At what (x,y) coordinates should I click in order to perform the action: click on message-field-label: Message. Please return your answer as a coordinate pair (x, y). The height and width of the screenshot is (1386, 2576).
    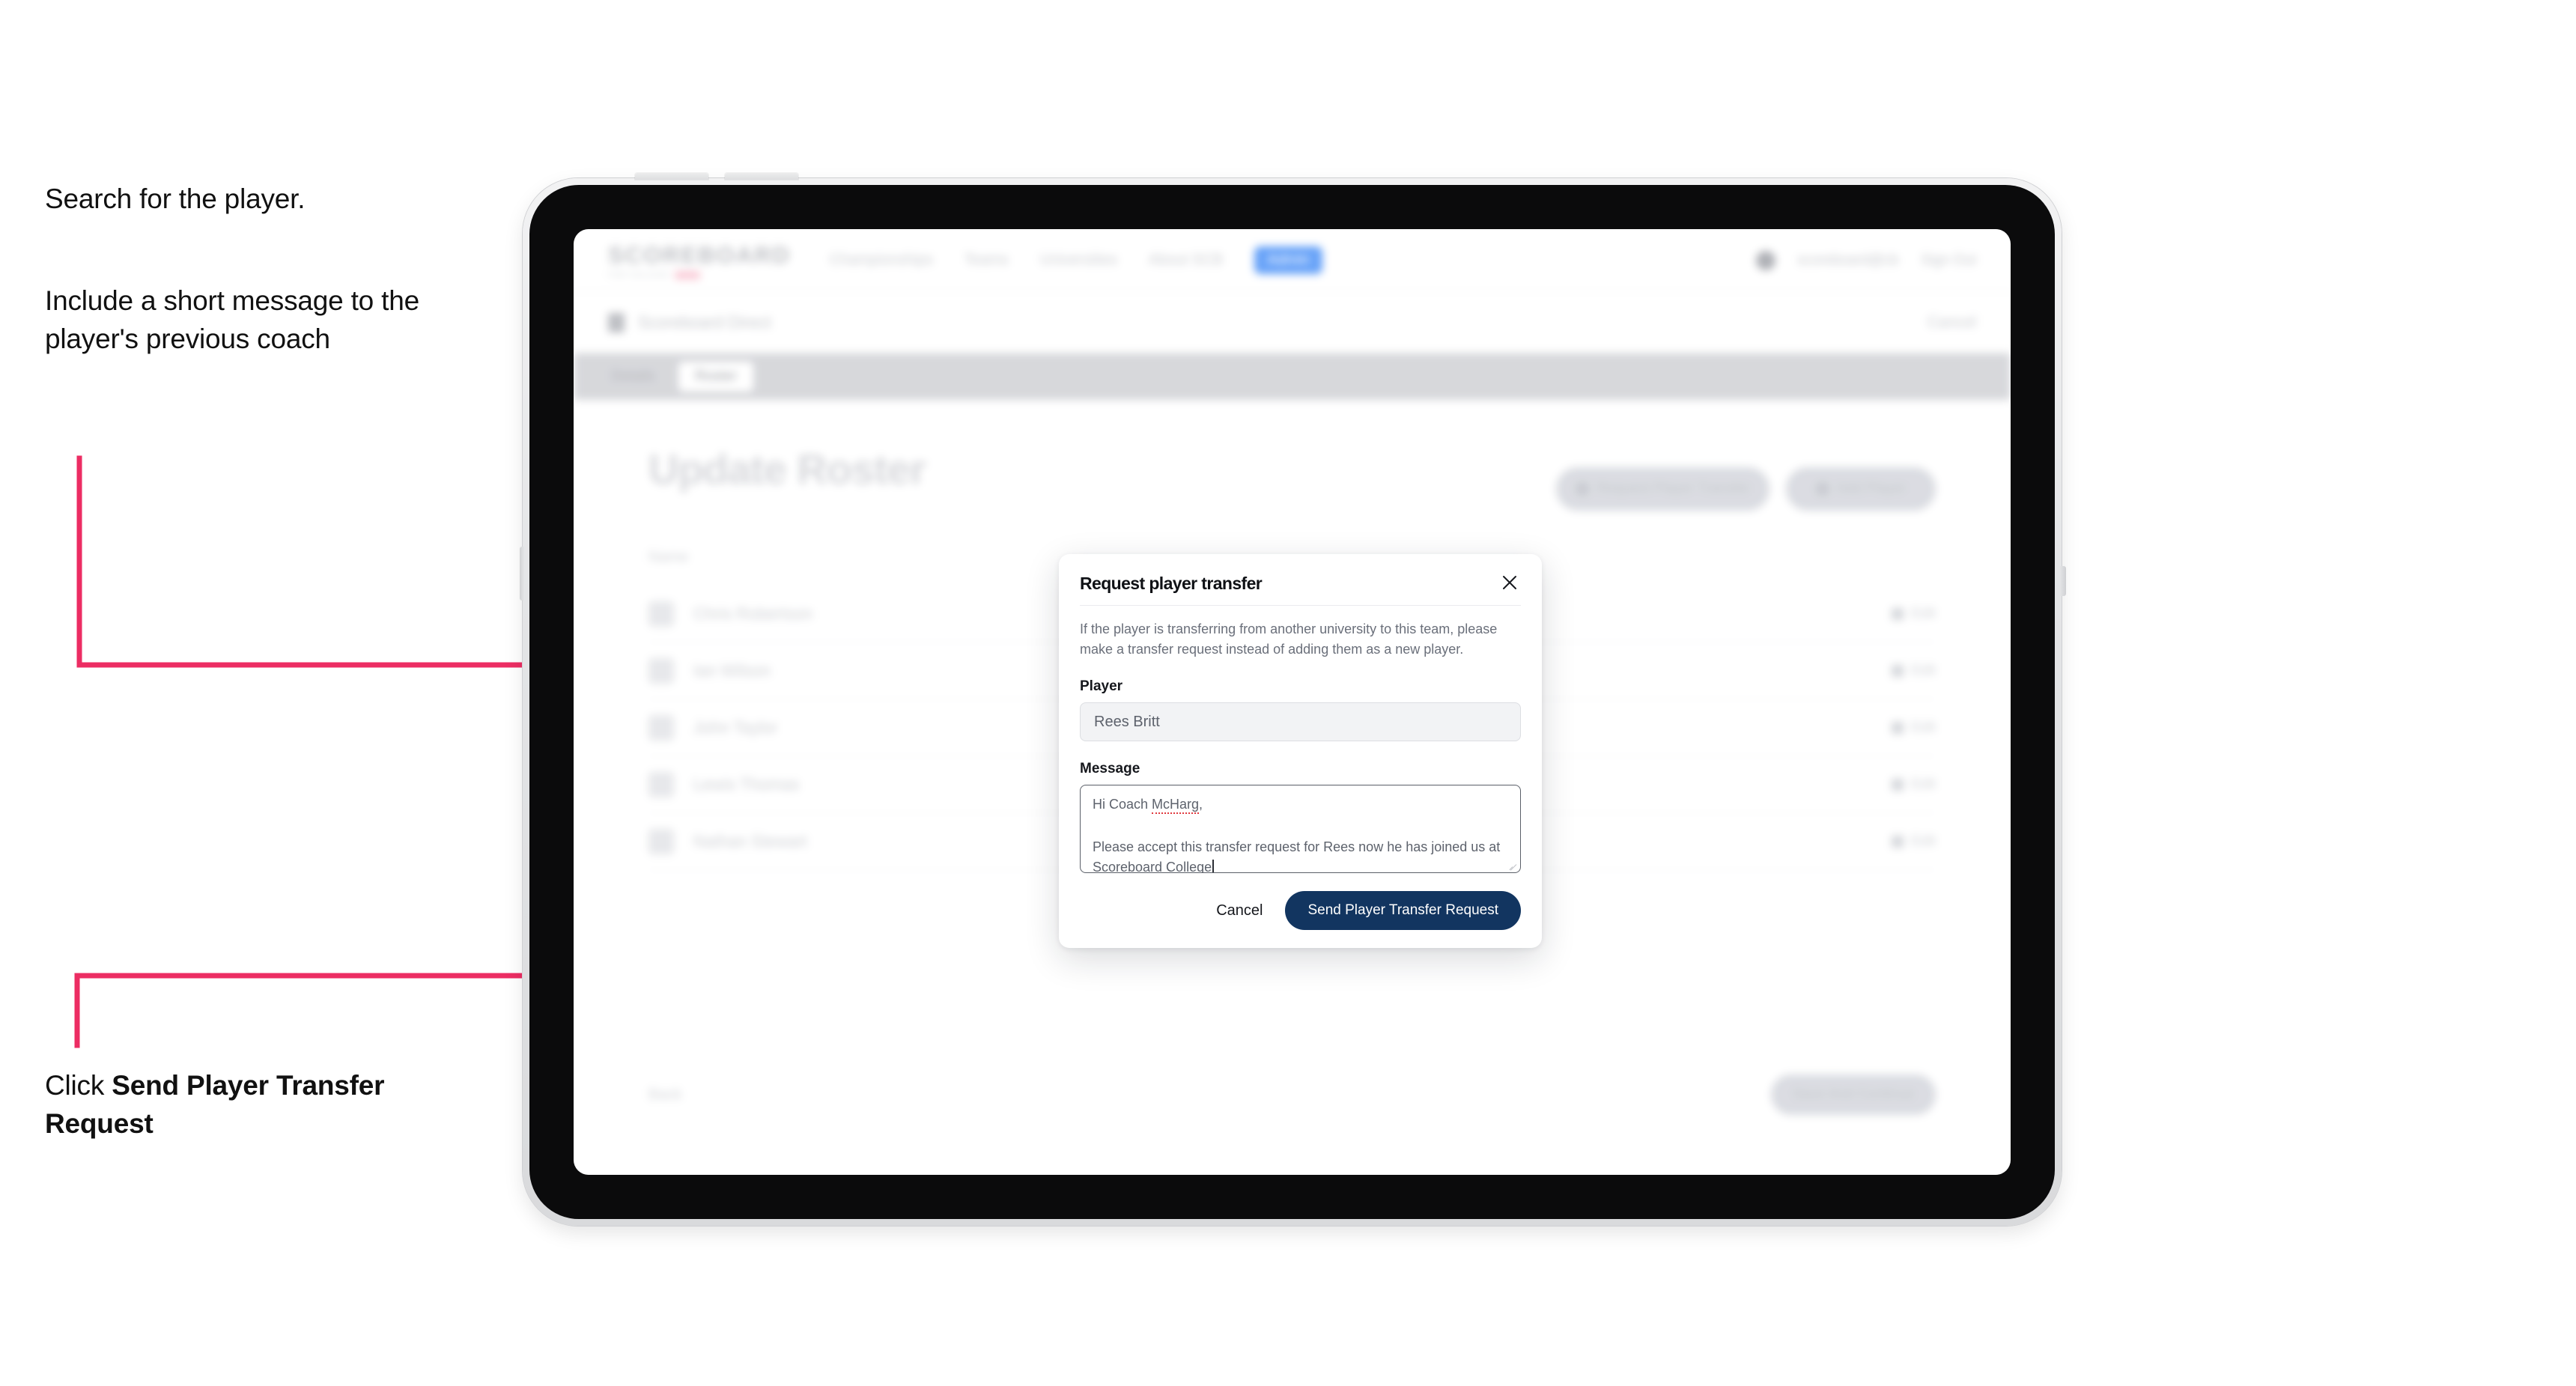
    Looking at the image, I should click on (1110, 769).